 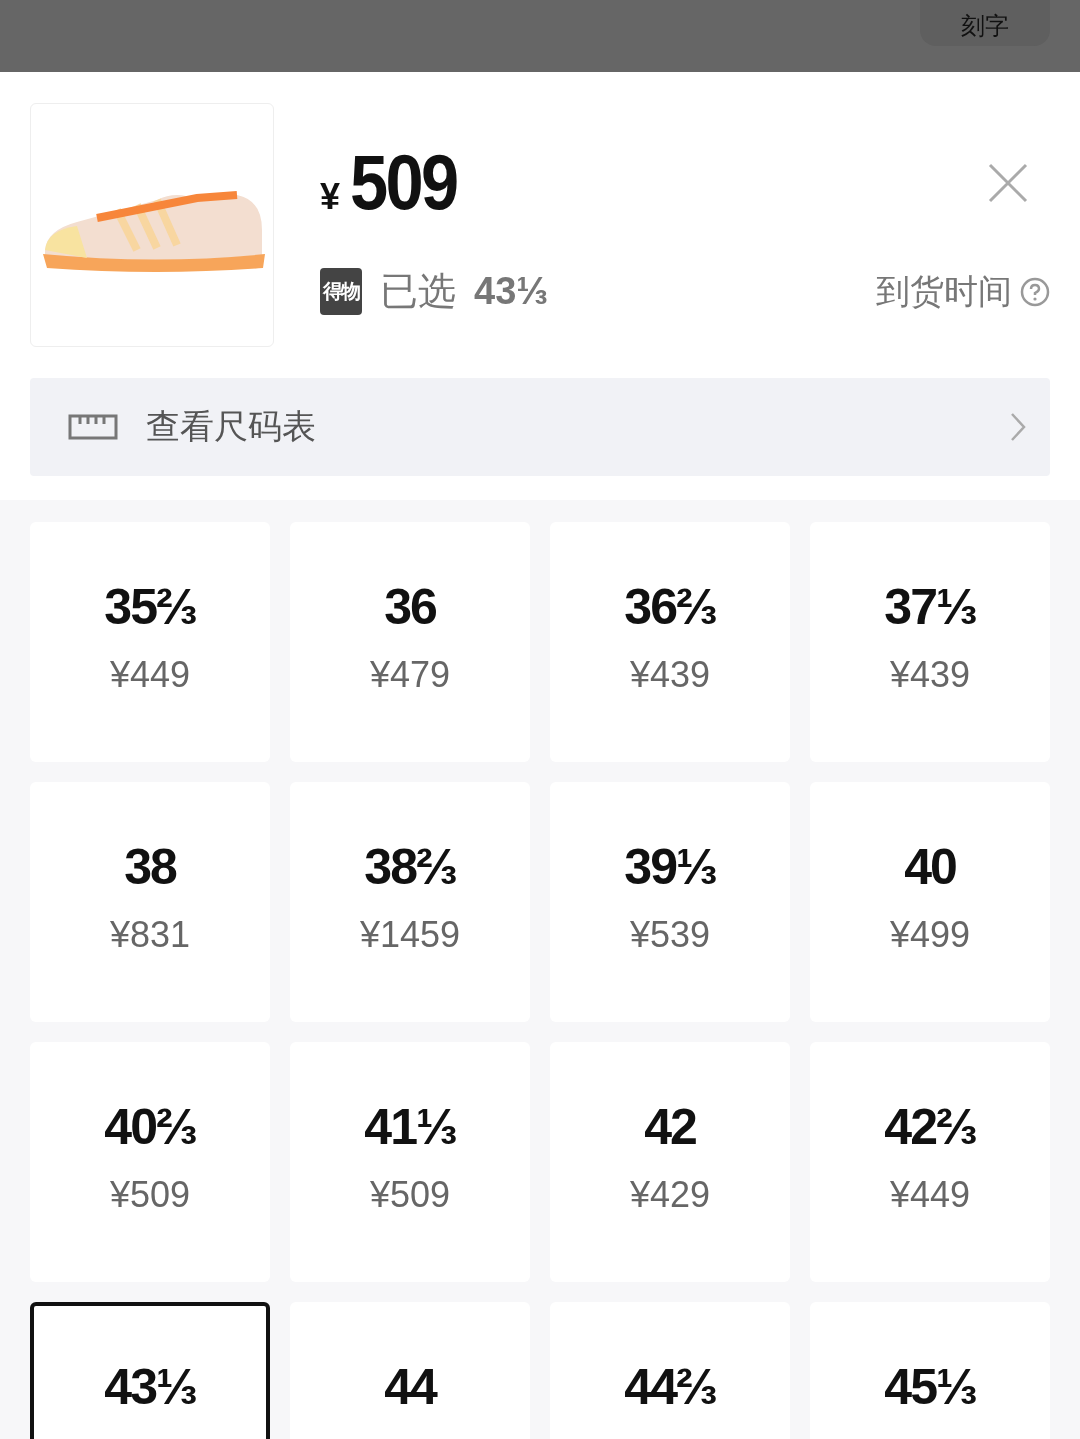 I want to click on product-price: 509, so click(x=403, y=182).